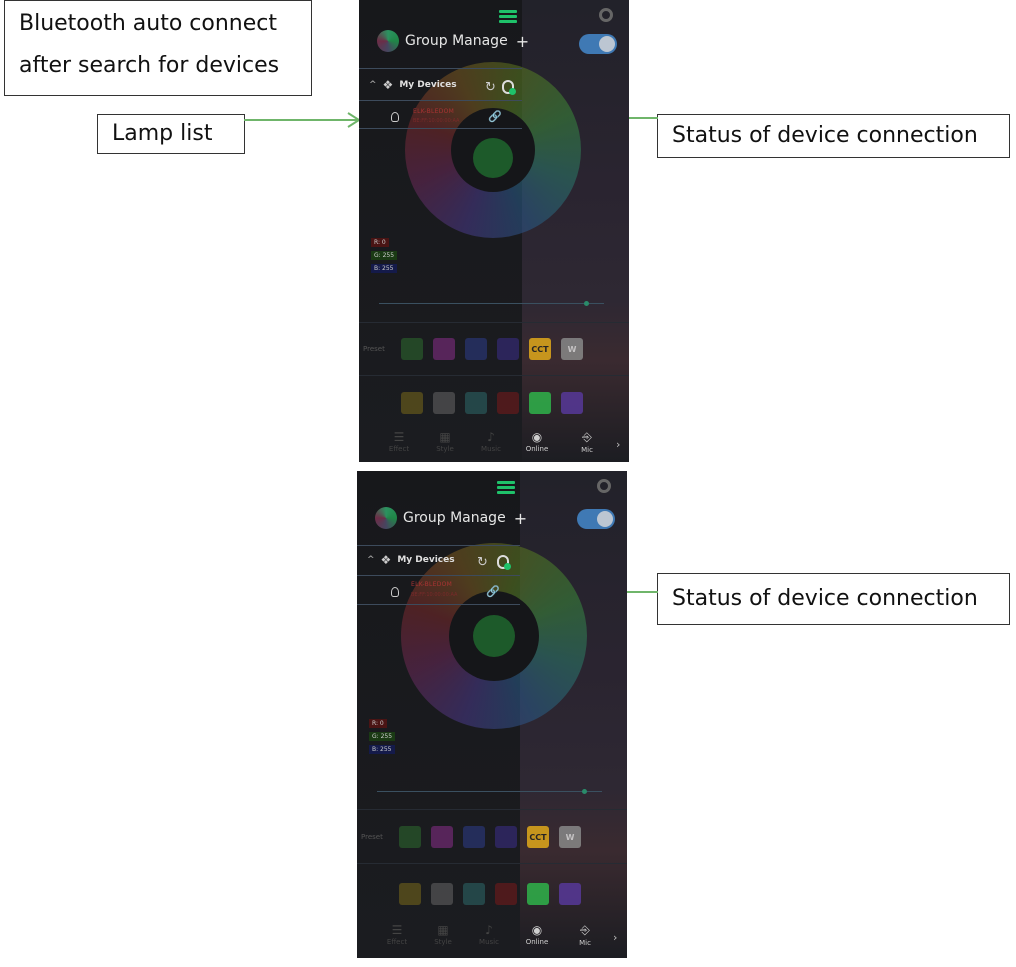  What do you see at coordinates (825, 598) in the screenshot?
I see `callout-status-bottom-label: Status of device connection` at bounding box center [825, 598].